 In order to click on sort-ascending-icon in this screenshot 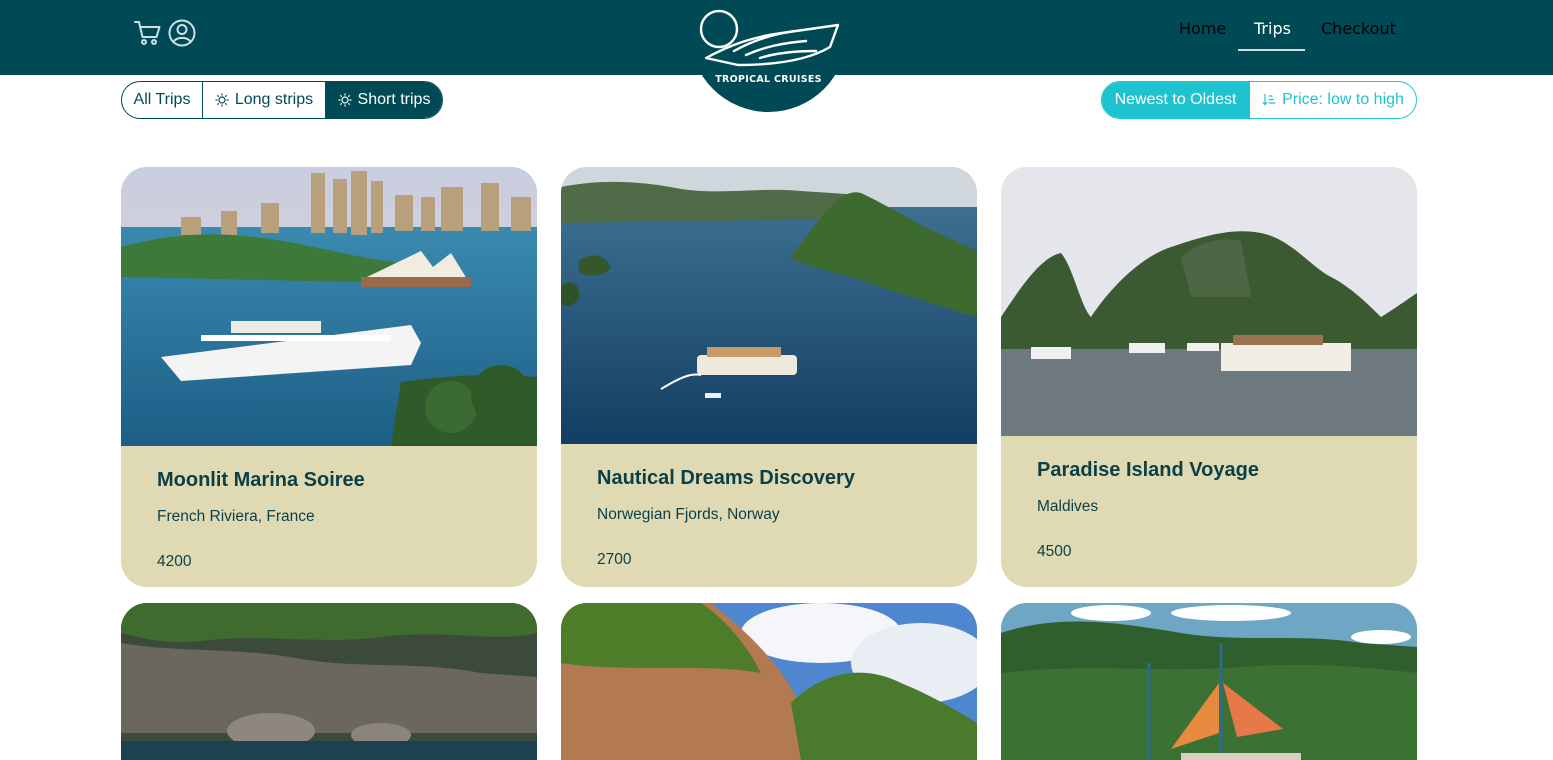, I will do `click(1269, 99)`.